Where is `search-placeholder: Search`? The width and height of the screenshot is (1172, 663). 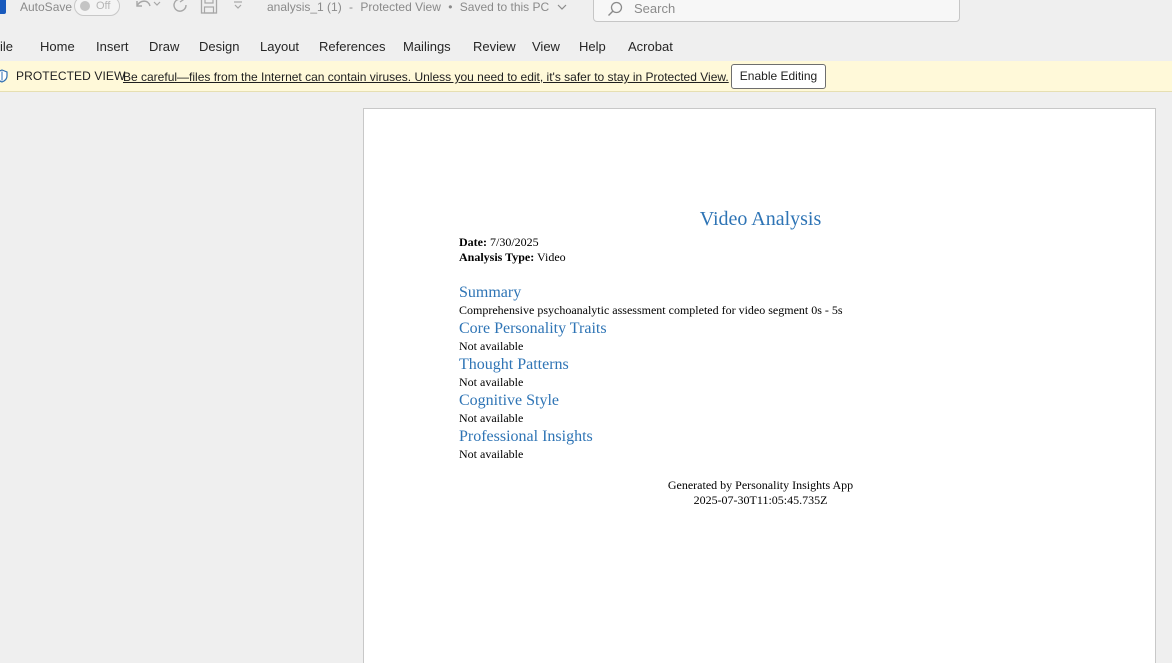 search-placeholder: Search is located at coordinates (655, 8).